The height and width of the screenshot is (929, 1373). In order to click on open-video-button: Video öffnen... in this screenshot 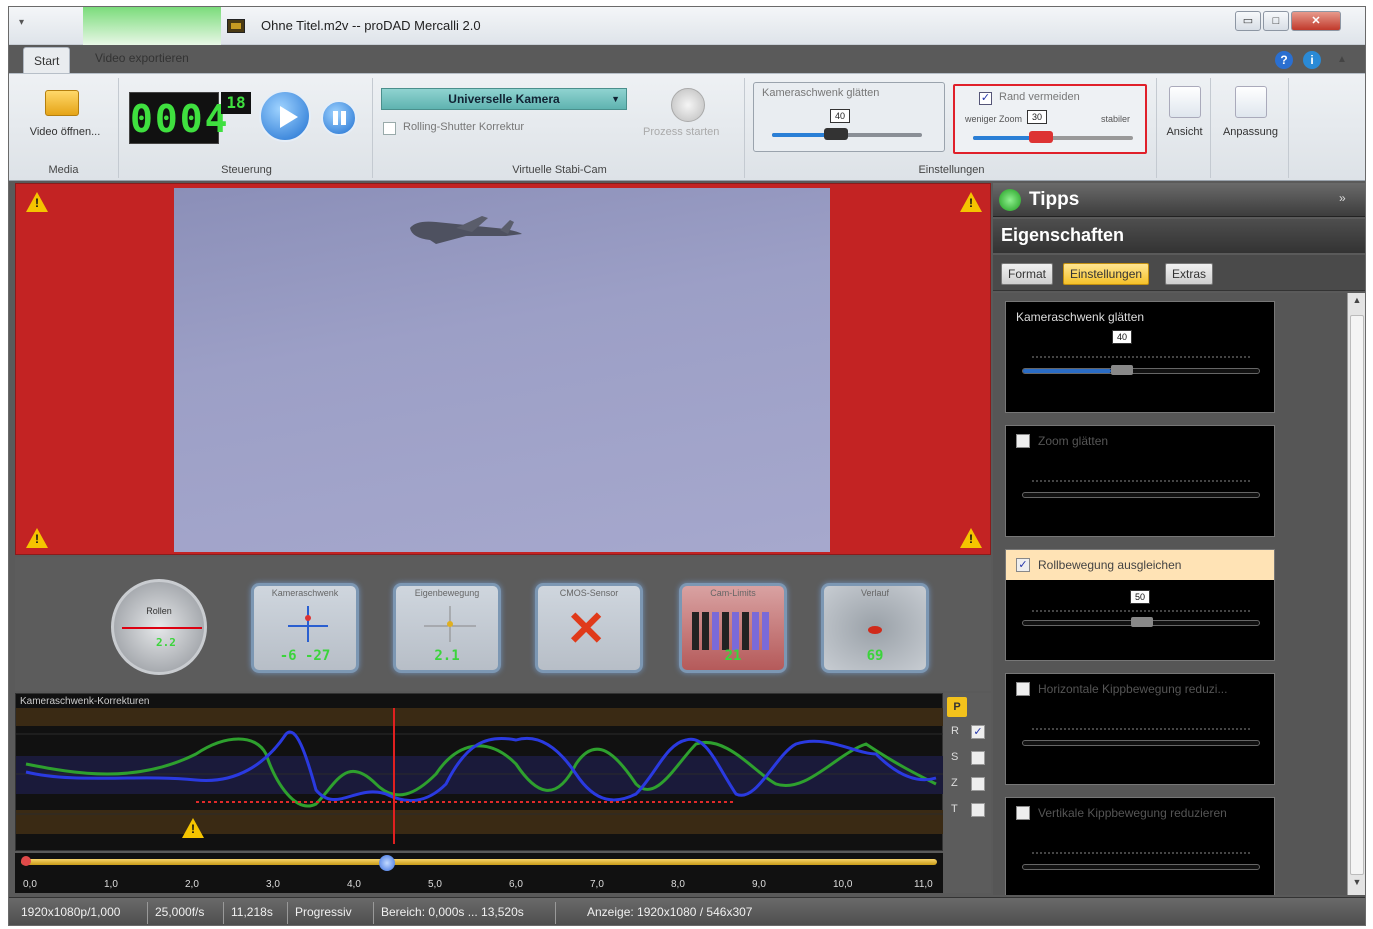, I will do `click(65, 132)`.